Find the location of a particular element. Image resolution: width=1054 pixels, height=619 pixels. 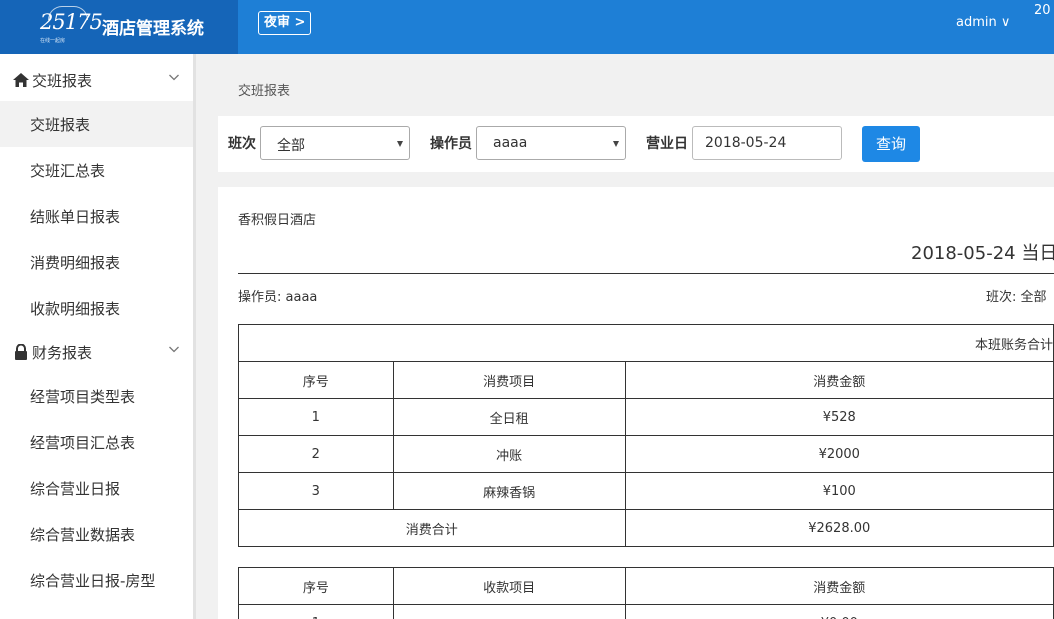

sidebar-item-label: 消费明细报表 is located at coordinates (75, 263).